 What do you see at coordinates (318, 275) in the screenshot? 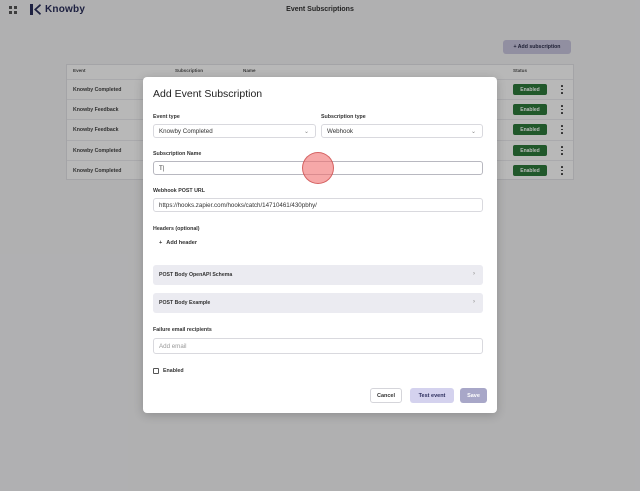
I see `openapi-schema-accordion: POST Body OpenAPI Schema ›` at bounding box center [318, 275].